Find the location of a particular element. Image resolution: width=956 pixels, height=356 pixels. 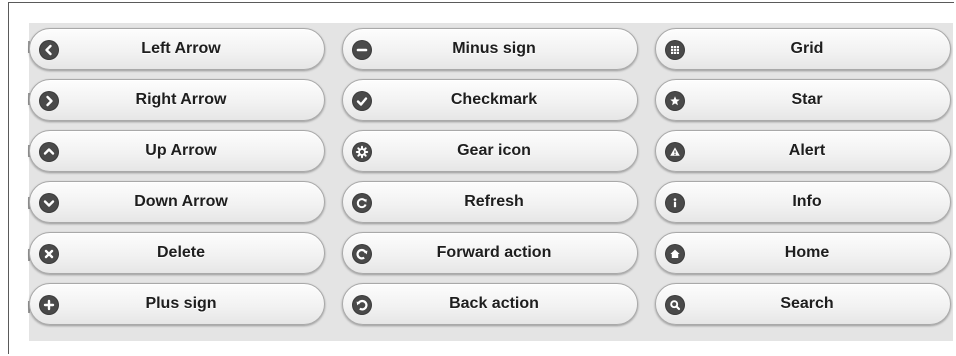

forward-action-button: Forward action is located at coordinates (490, 253).